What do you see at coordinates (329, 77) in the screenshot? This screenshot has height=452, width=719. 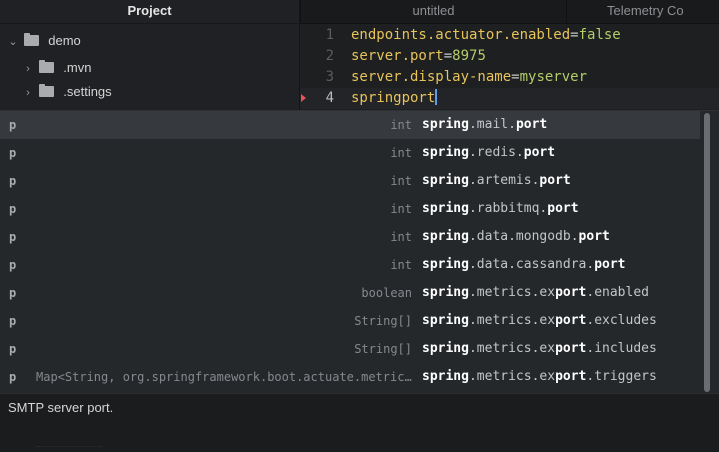 I see `line-number: 3` at bounding box center [329, 77].